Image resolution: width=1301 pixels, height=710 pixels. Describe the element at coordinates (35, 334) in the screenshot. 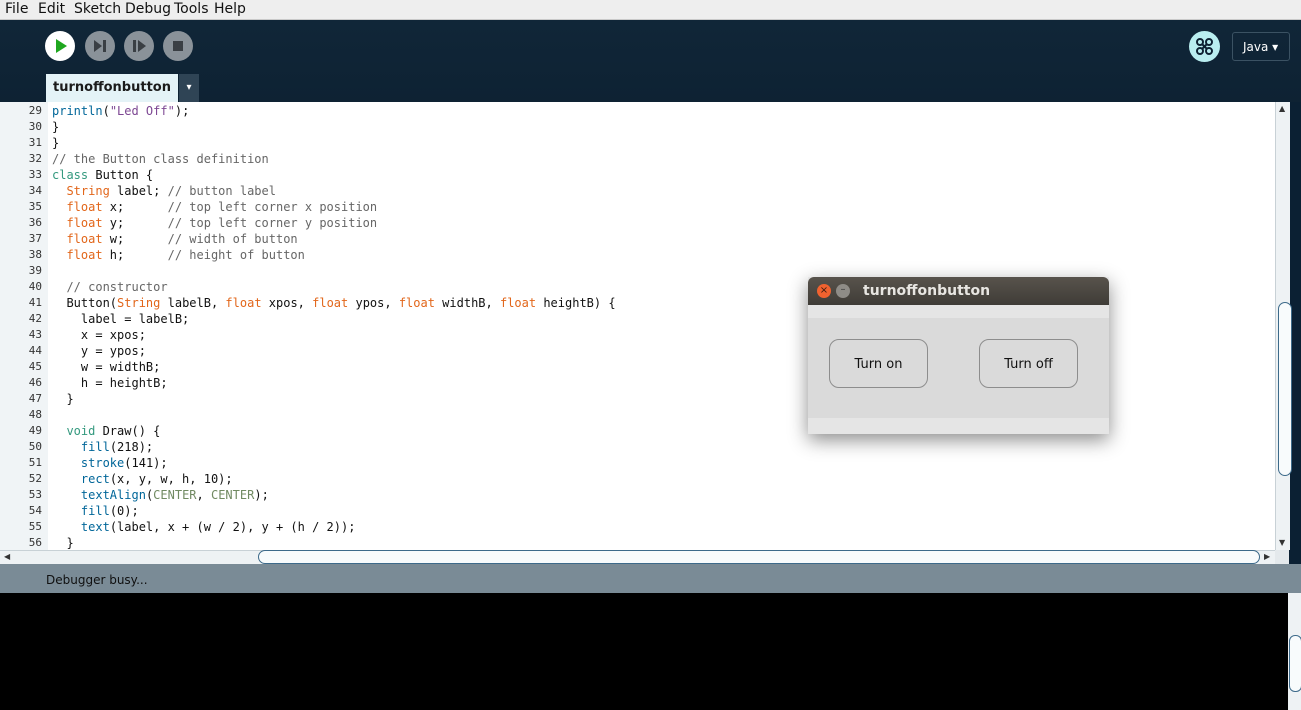

I see `line-number: 43` at that location.